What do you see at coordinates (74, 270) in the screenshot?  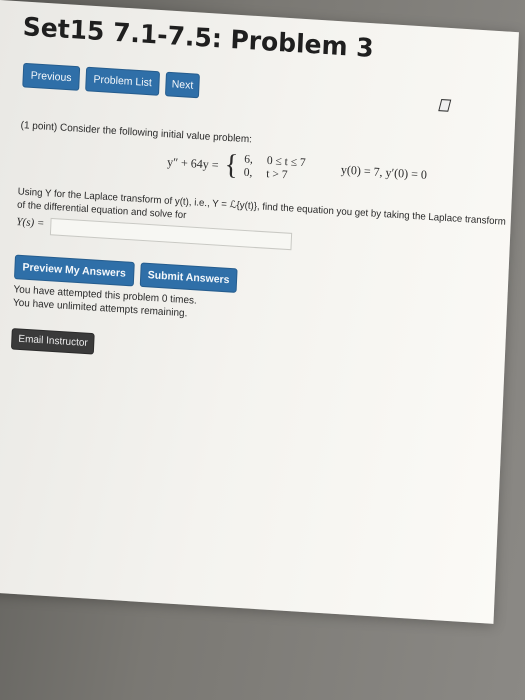 I see `preview-answers-button: Preview My Answers` at bounding box center [74, 270].